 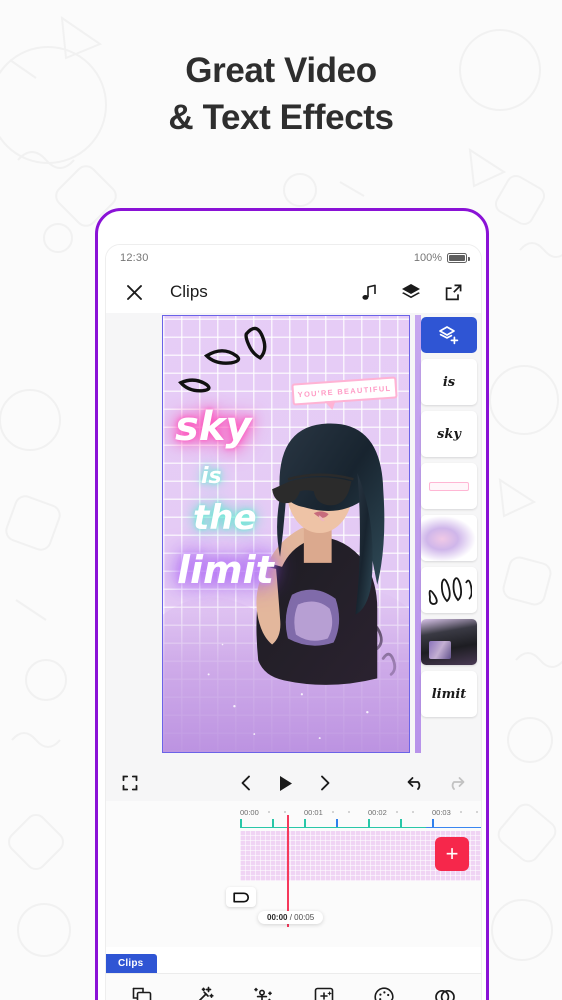 I want to click on filter-icon, so click(x=324, y=993).